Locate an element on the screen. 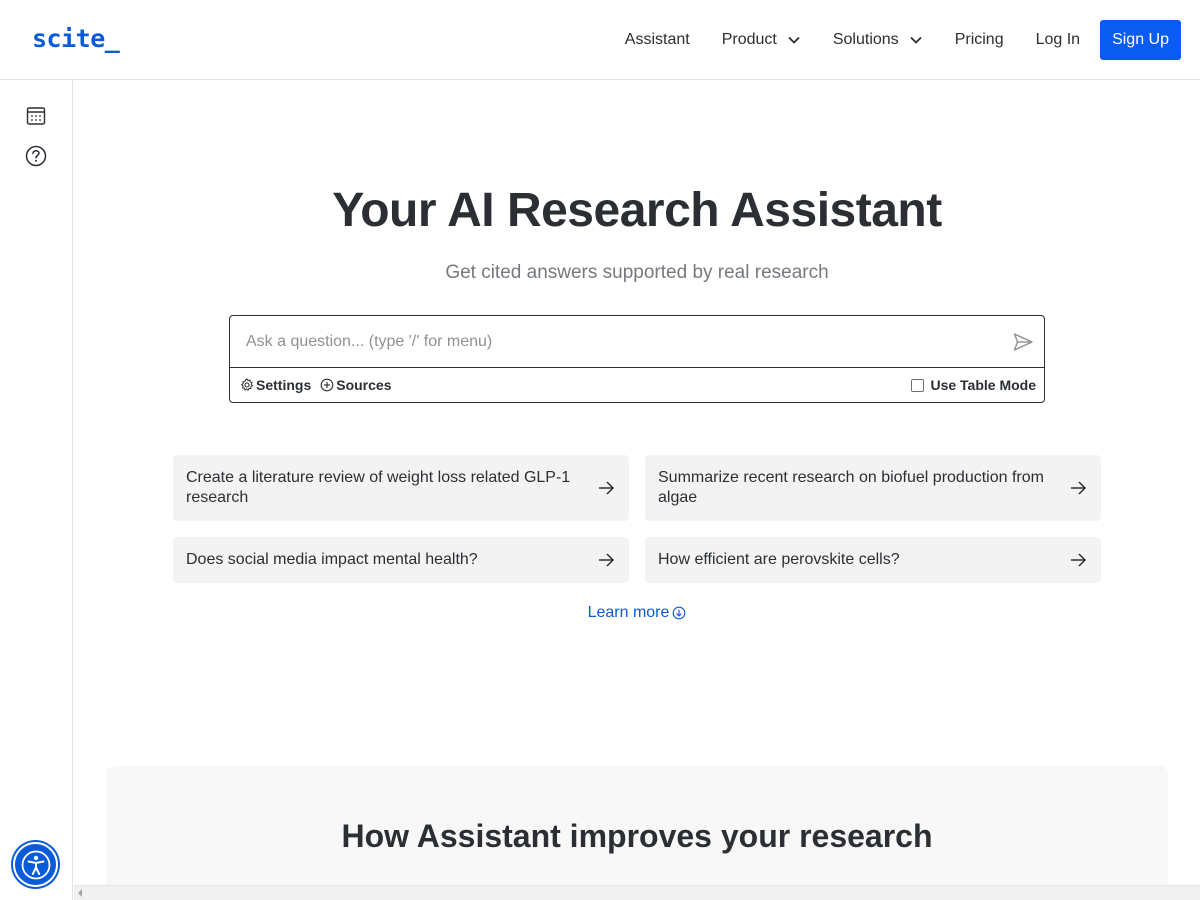 The width and height of the screenshot is (1200, 900). table-mode-toggle: Use Table Mode is located at coordinates (973, 385).